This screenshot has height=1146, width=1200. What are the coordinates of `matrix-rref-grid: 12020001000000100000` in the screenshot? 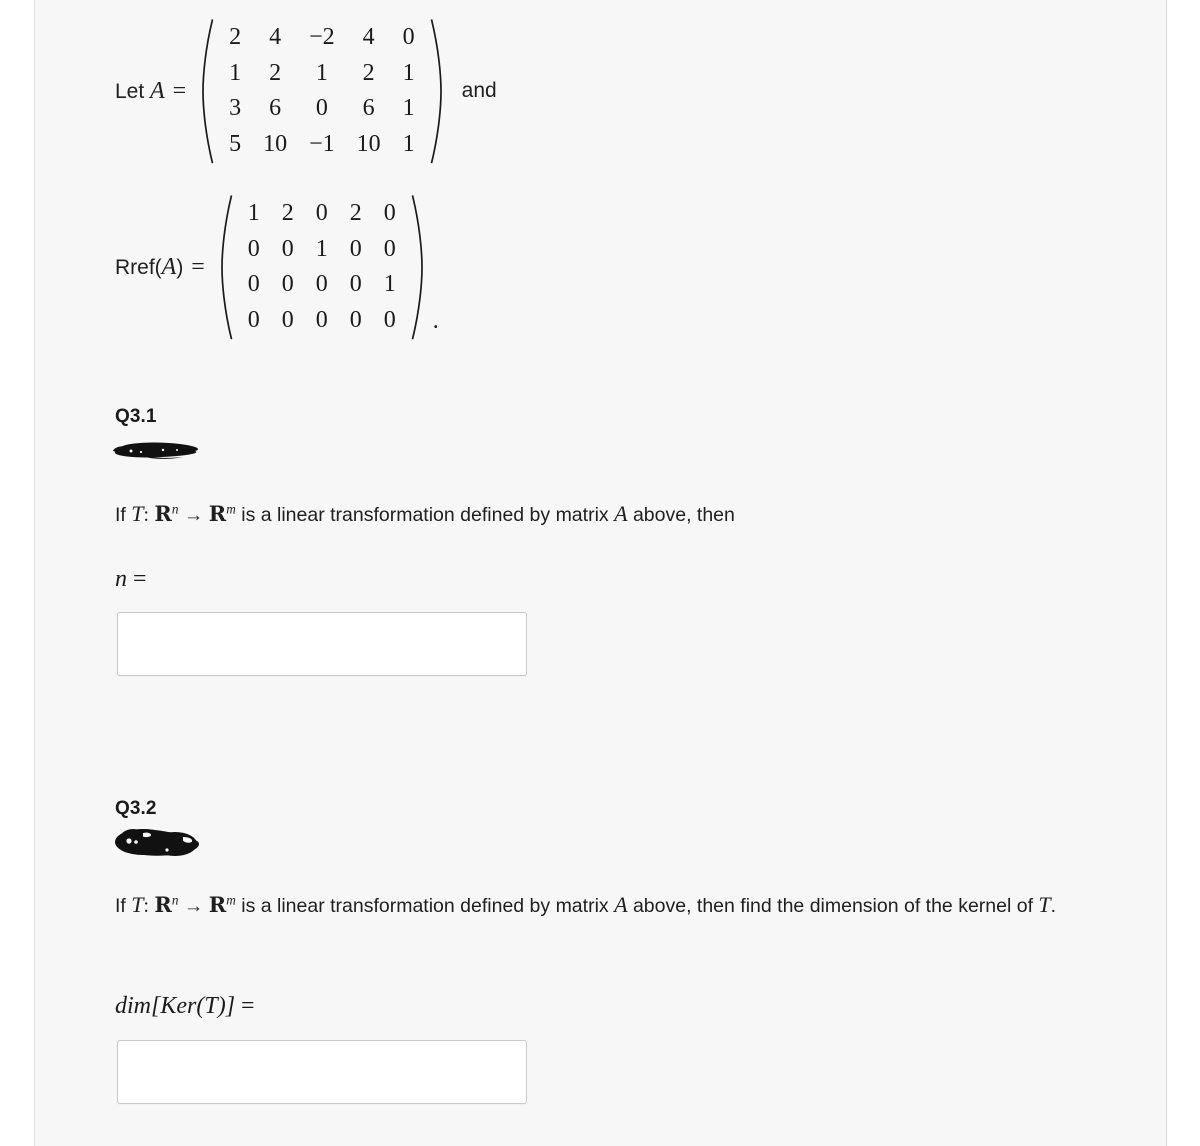 It's located at (322, 267).